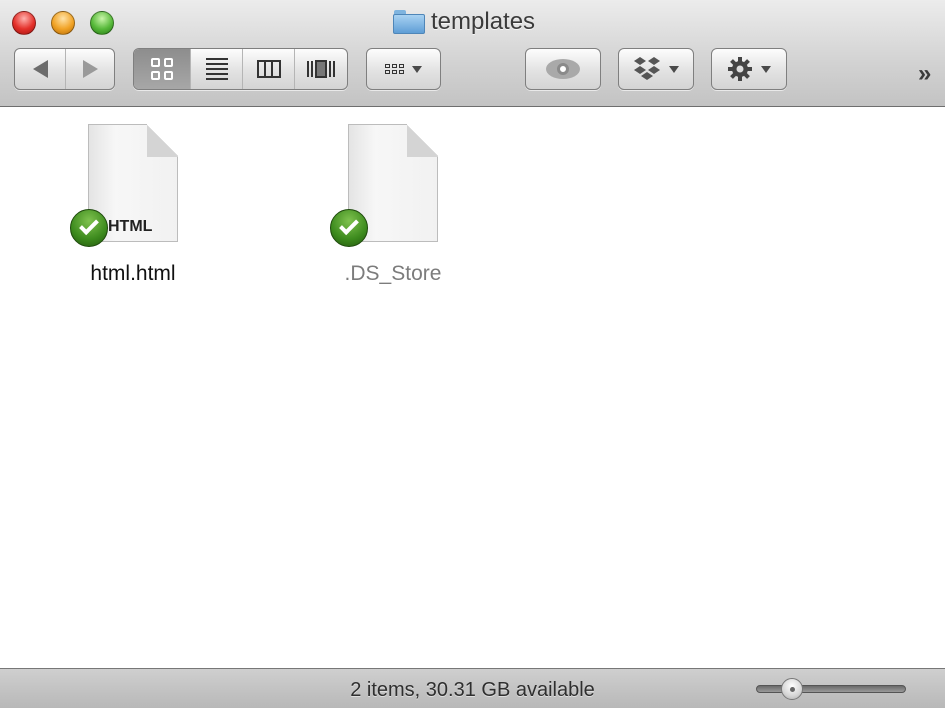  I want to click on dropbox-icon, so click(647, 68).